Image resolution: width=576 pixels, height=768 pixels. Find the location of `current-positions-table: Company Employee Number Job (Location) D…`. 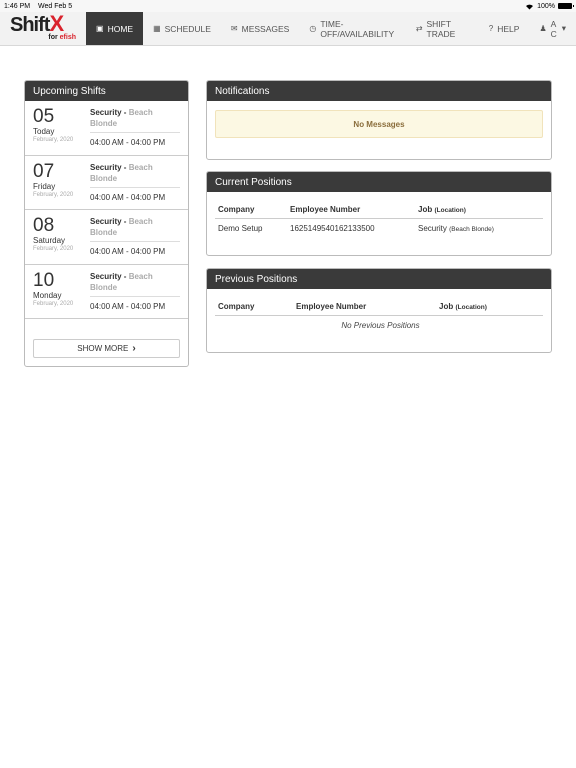

current-positions-table: Company Employee Number Job (Location) D… is located at coordinates (379, 219).